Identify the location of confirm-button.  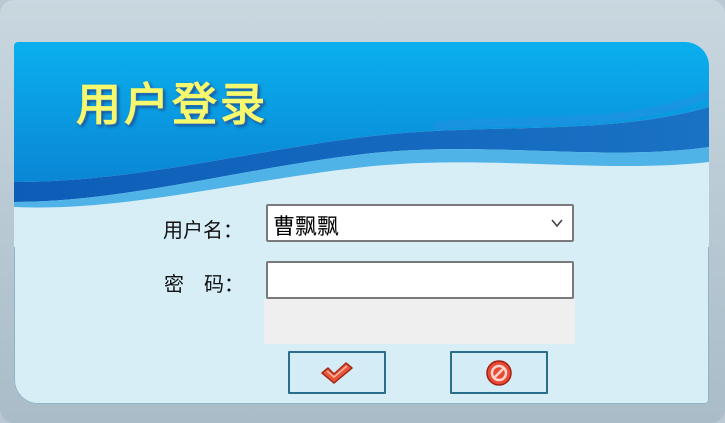
(337, 372).